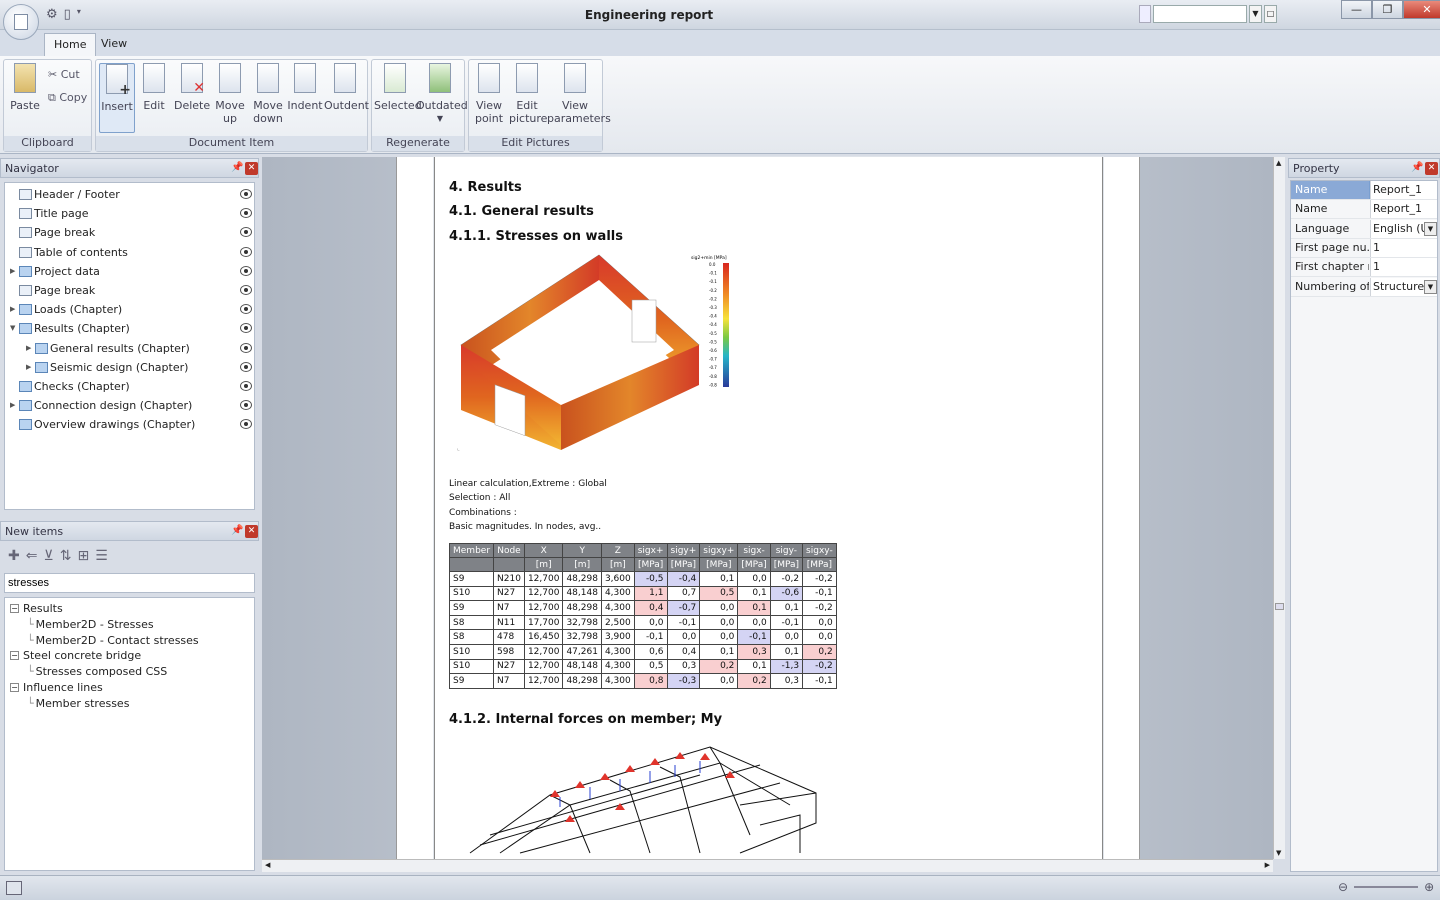 The width and height of the screenshot is (1440, 900). Describe the element at coordinates (129, 290) in the screenshot. I see `navigator-item: Page break` at that location.